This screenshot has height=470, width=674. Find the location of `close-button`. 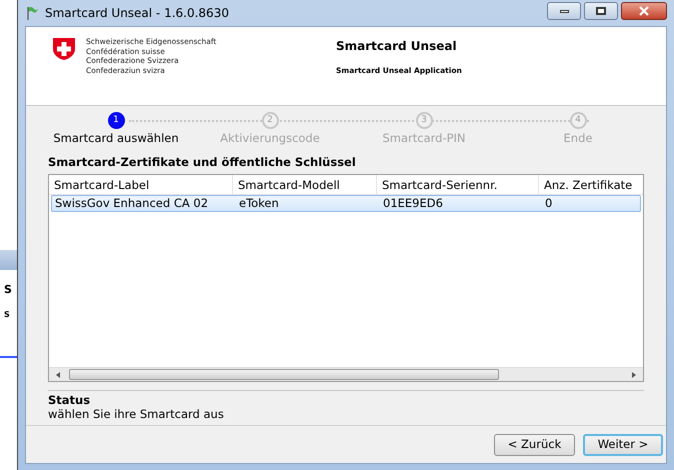

close-button is located at coordinates (644, 11).